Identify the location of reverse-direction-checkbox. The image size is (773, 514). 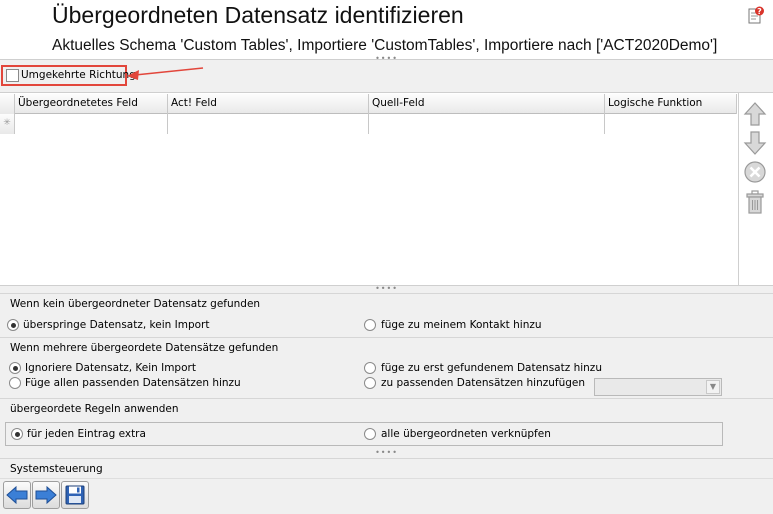
(12, 75).